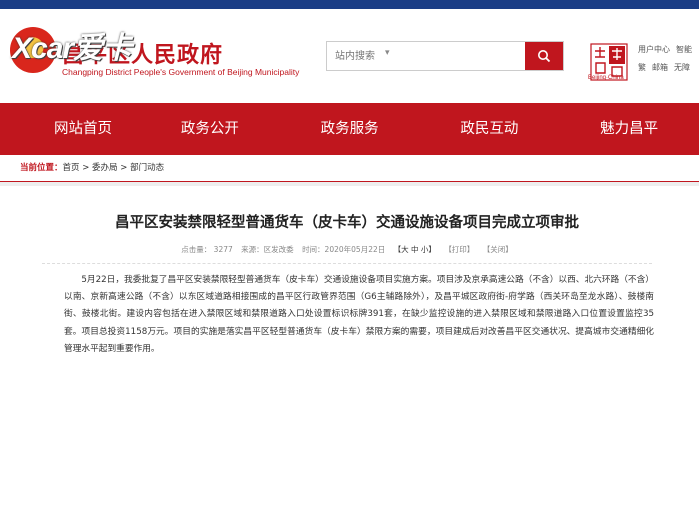 Image resolution: width=699 pixels, height=525 pixels. What do you see at coordinates (660, 68) in the screenshot?
I see `mailbox-link: 邮箱` at bounding box center [660, 68].